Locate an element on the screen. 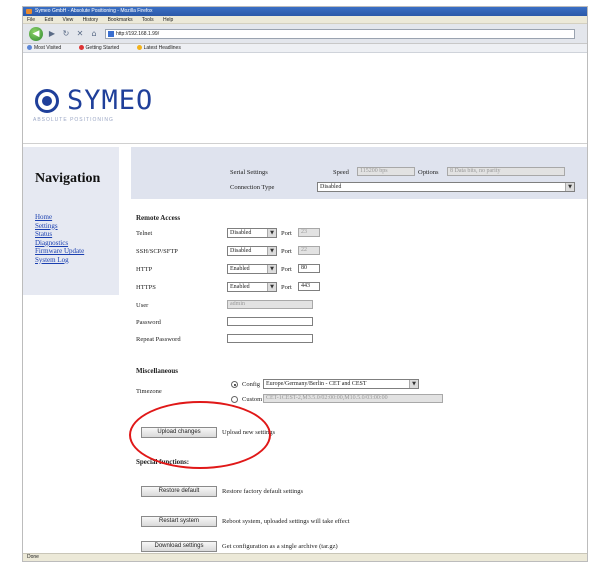 The height and width of the screenshot is (564, 594). address-bar: http://192.168.1.99/ is located at coordinates (340, 34).